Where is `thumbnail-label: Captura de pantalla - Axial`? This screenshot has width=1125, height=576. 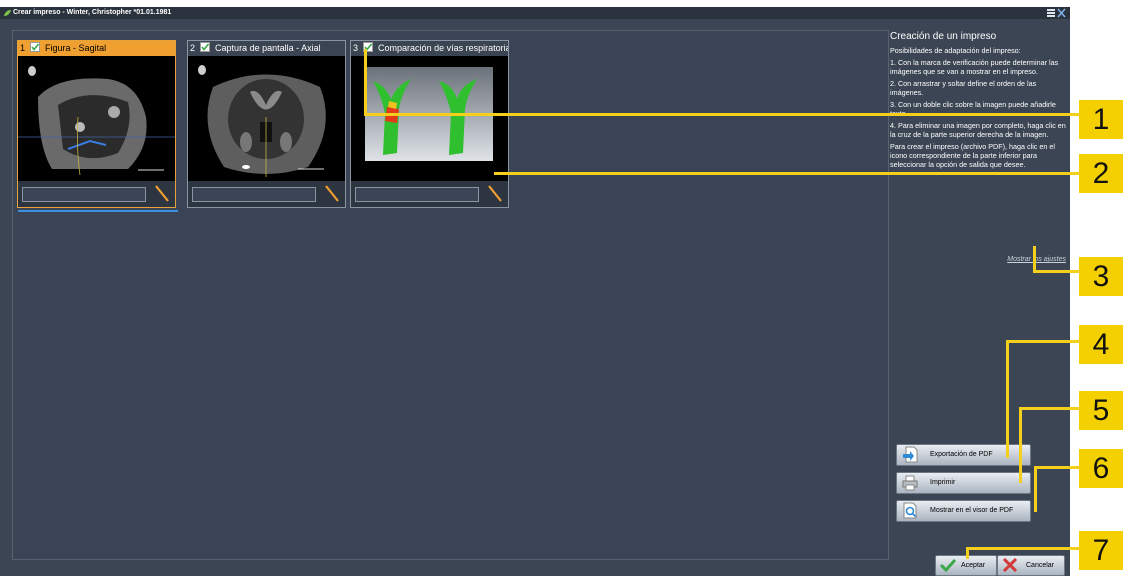
thumbnail-label: Captura de pantalla - Axial is located at coordinates (268, 48).